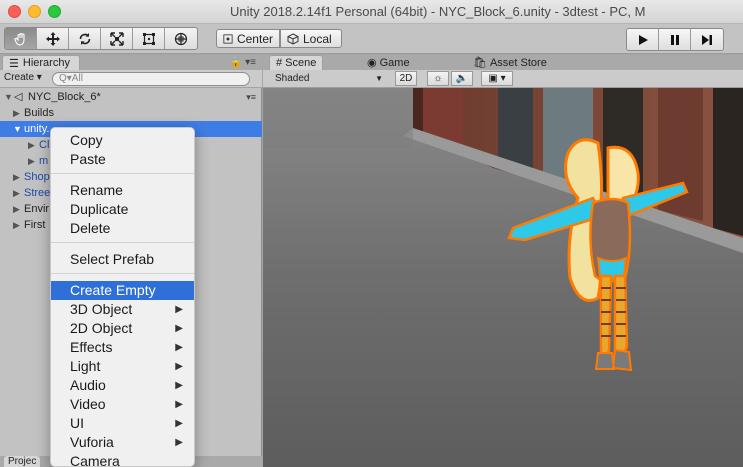 This screenshot has height=467, width=743. What do you see at coordinates (18, 97) in the screenshot?
I see `unity-scene-icon: ◁` at bounding box center [18, 97].